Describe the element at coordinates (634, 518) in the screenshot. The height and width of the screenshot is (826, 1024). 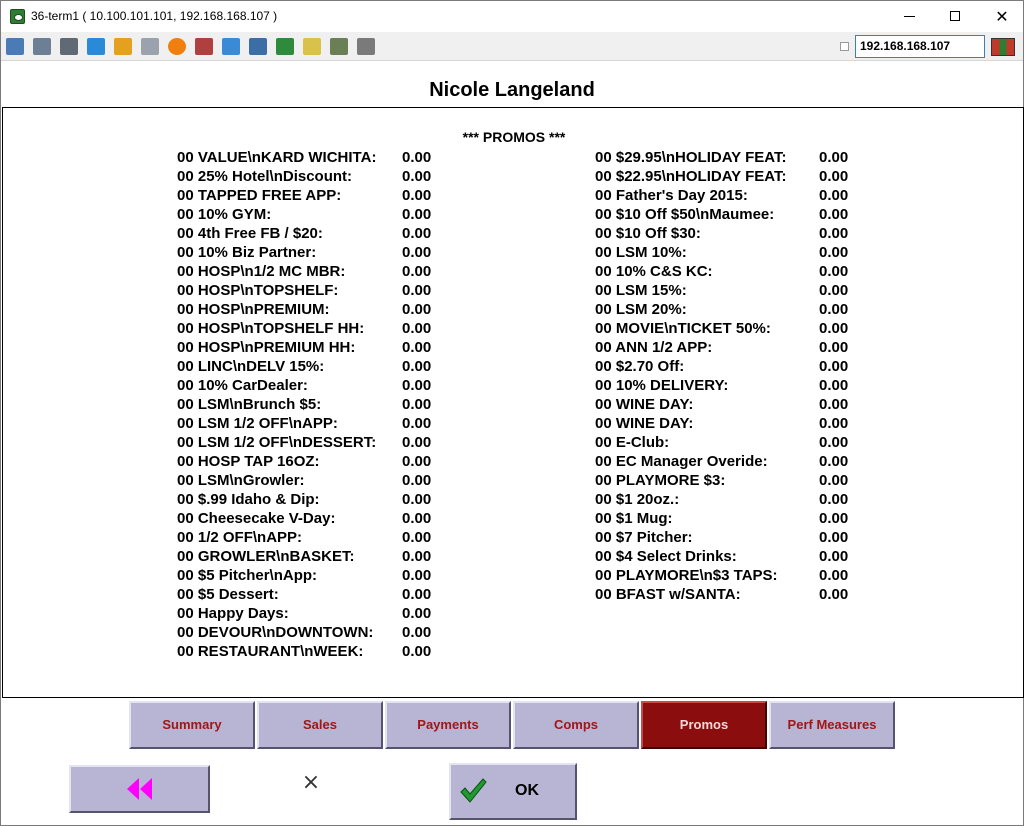
I see `promo-label: 00 $1 Mug:` at that location.